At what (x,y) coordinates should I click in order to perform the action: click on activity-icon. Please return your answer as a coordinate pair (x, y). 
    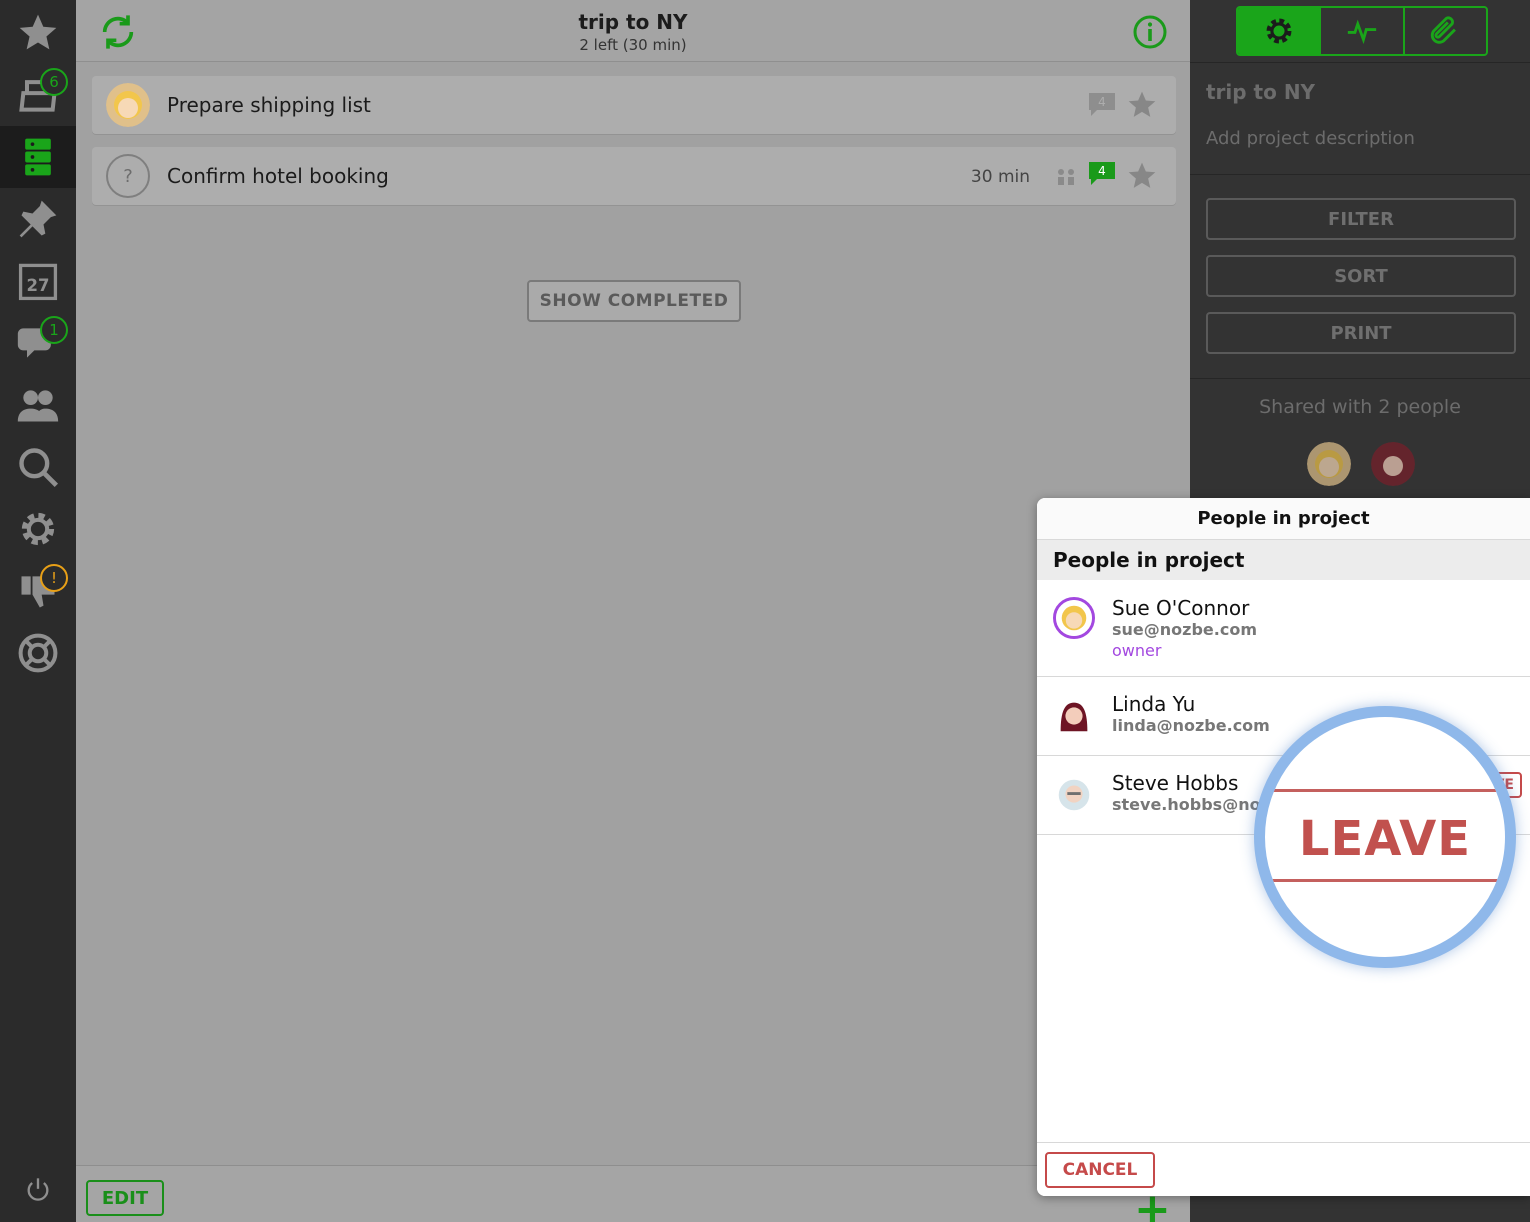
    Looking at the image, I should click on (1362, 32).